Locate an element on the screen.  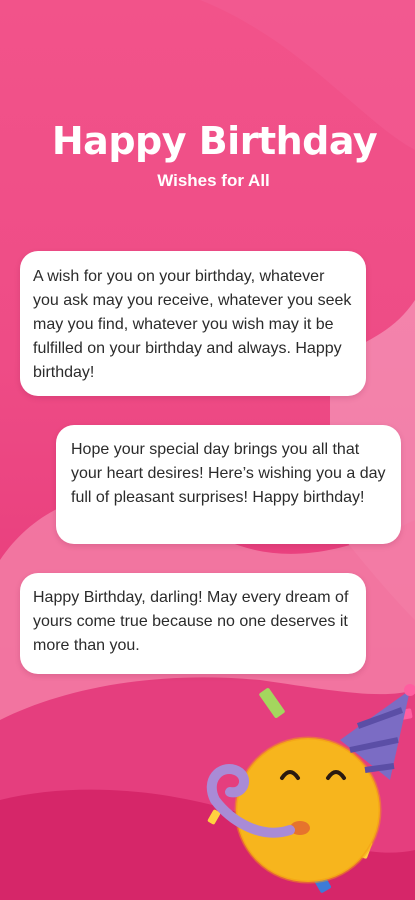
page-subtitle: Wishes for All is located at coordinates (213, 180).